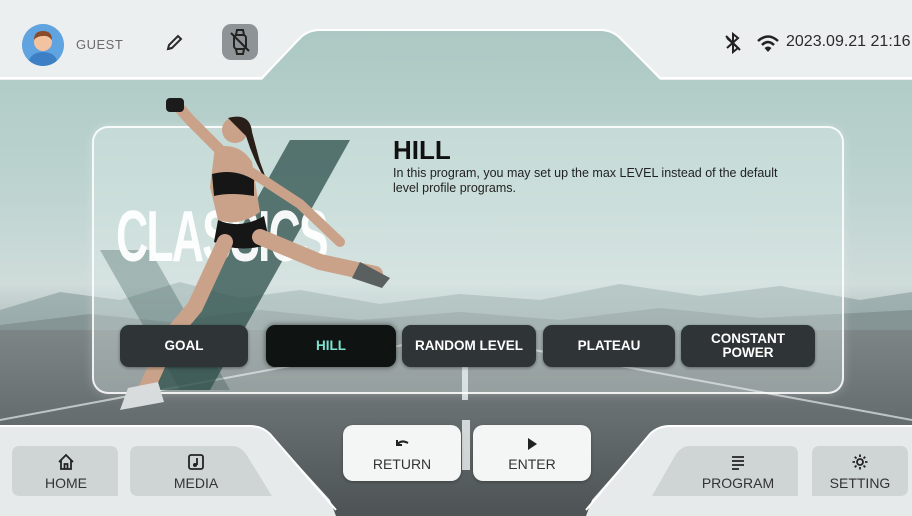 Image resolution: width=912 pixels, height=516 pixels. I want to click on enter-label: ENTER, so click(532, 463).